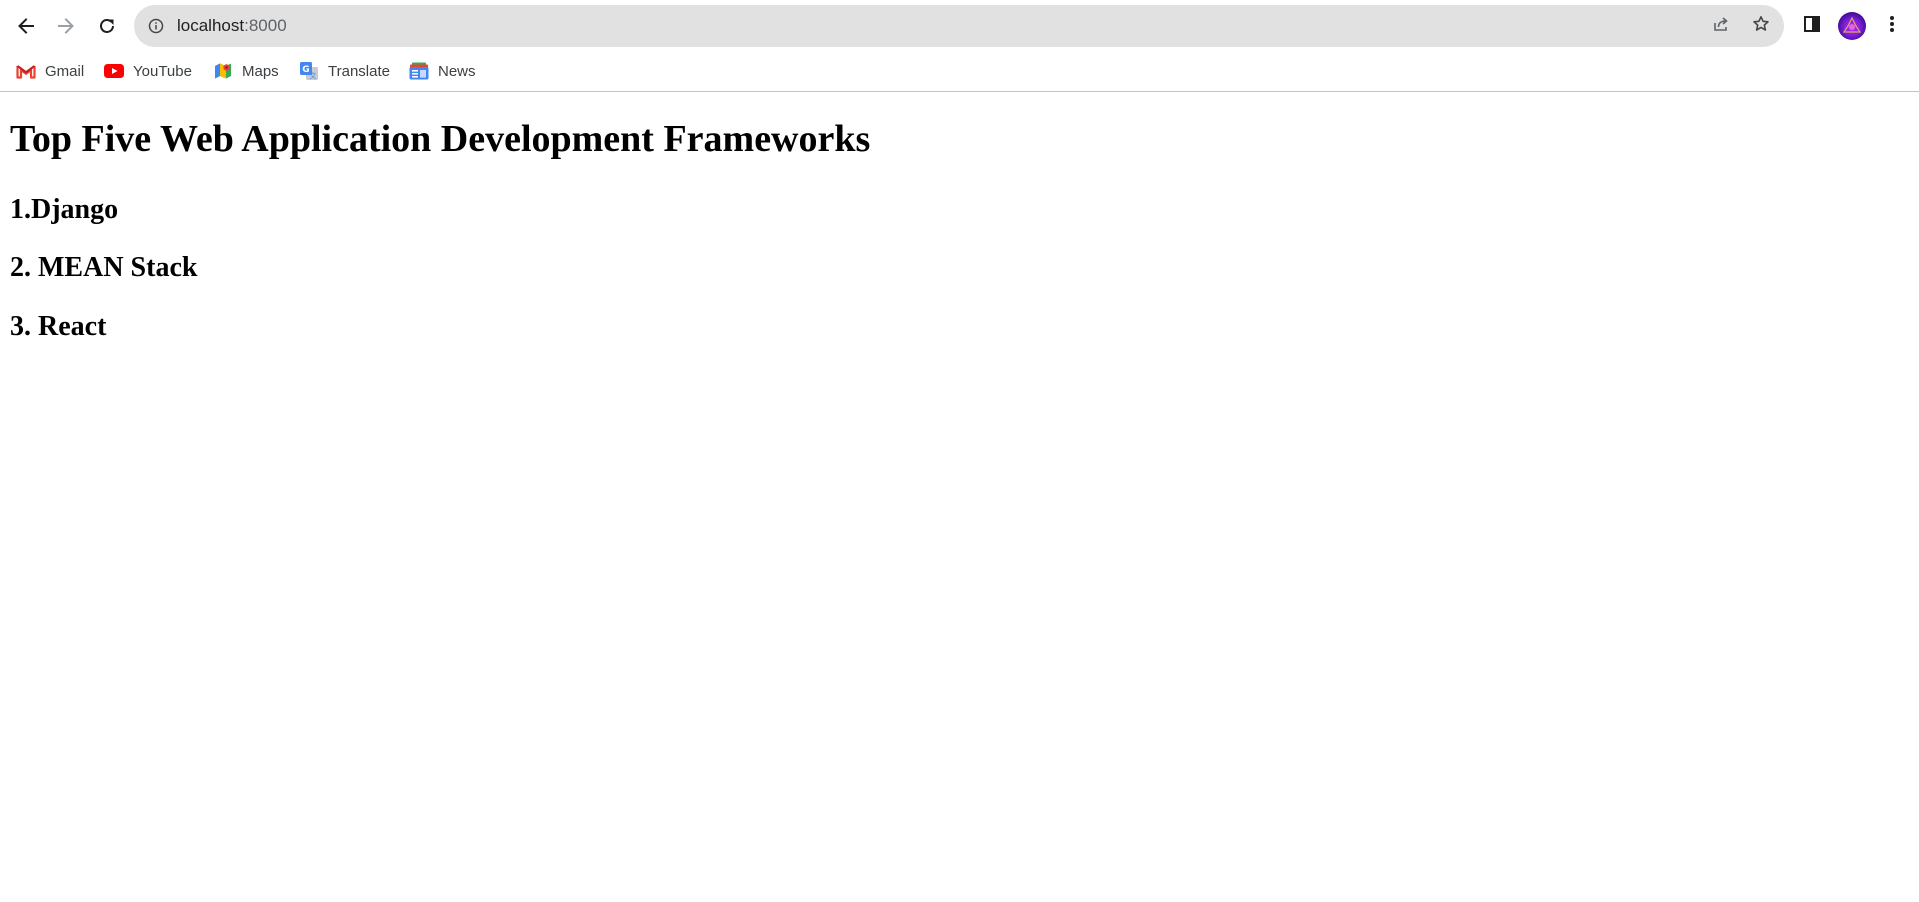 This screenshot has height=902, width=1919. I want to click on side-panel-button, so click(1812, 26).